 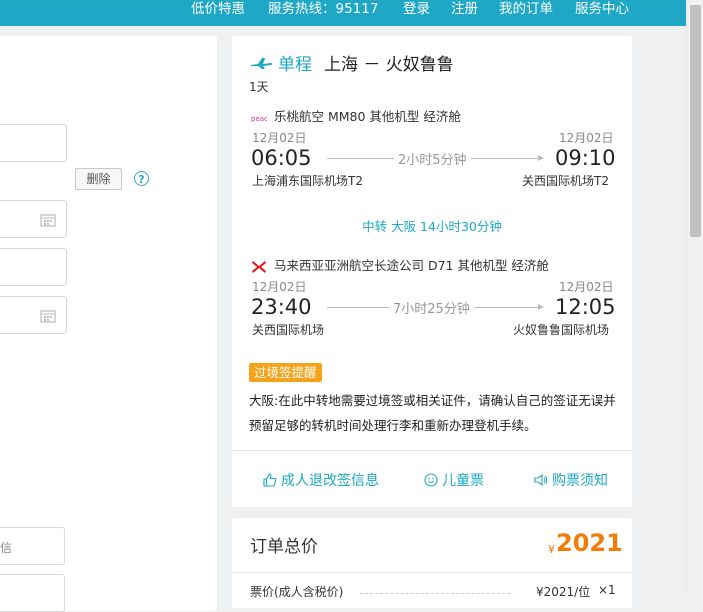 What do you see at coordinates (435, 593) in the screenshot?
I see `dotted-leader` at bounding box center [435, 593].